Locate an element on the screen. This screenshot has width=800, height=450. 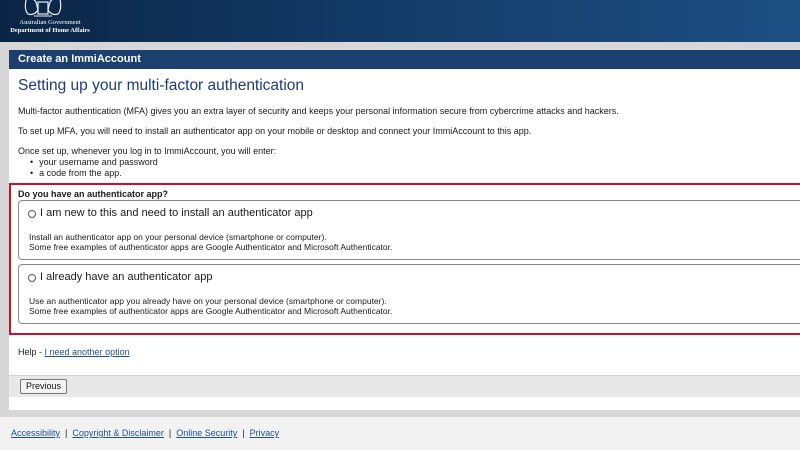
previous-button: Previous is located at coordinates (44, 386).